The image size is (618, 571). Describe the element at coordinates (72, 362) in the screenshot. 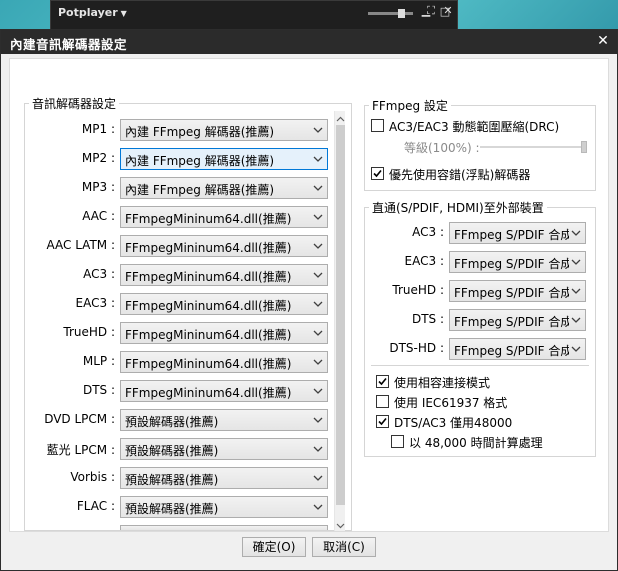

I see `decoder-8-label-cell: MLP :` at that location.